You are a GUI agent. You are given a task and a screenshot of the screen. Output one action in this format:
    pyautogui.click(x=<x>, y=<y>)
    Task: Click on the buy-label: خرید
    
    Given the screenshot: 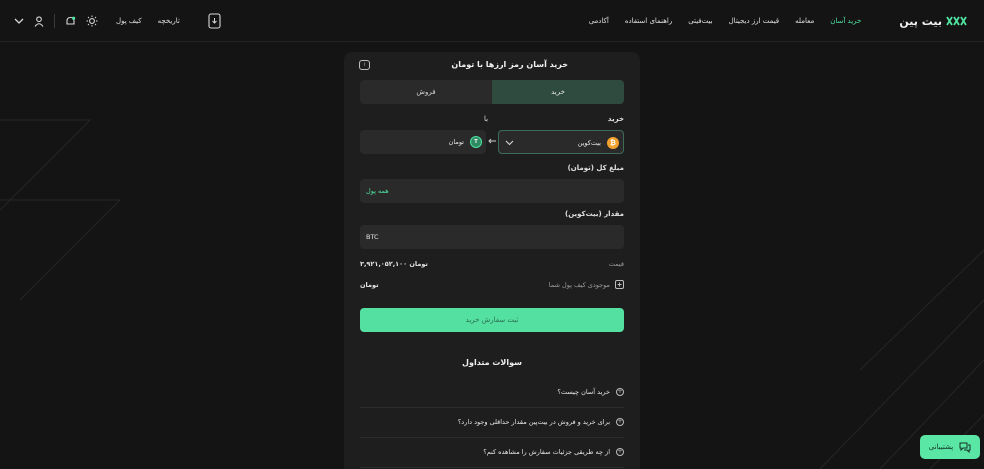 What is the action you would take?
    pyautogui.click(x=615, y=119)
    